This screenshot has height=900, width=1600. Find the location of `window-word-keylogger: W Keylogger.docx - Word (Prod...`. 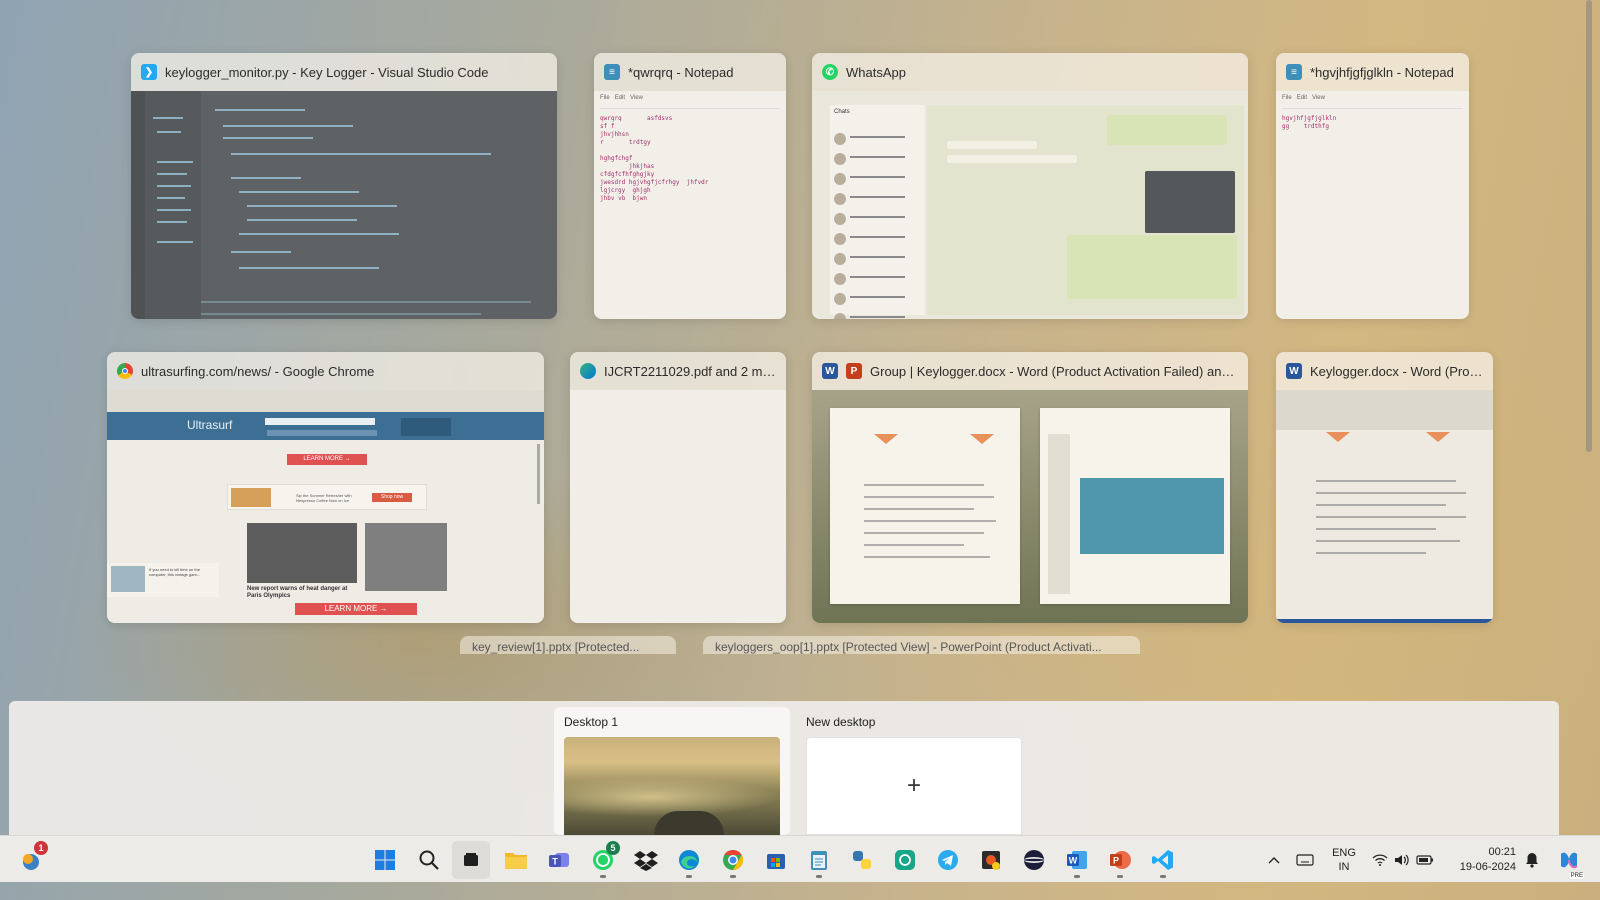

window-word-keylogger: W Keylogger.docx - Word (Prod... is located at coordinates (1384, 487).